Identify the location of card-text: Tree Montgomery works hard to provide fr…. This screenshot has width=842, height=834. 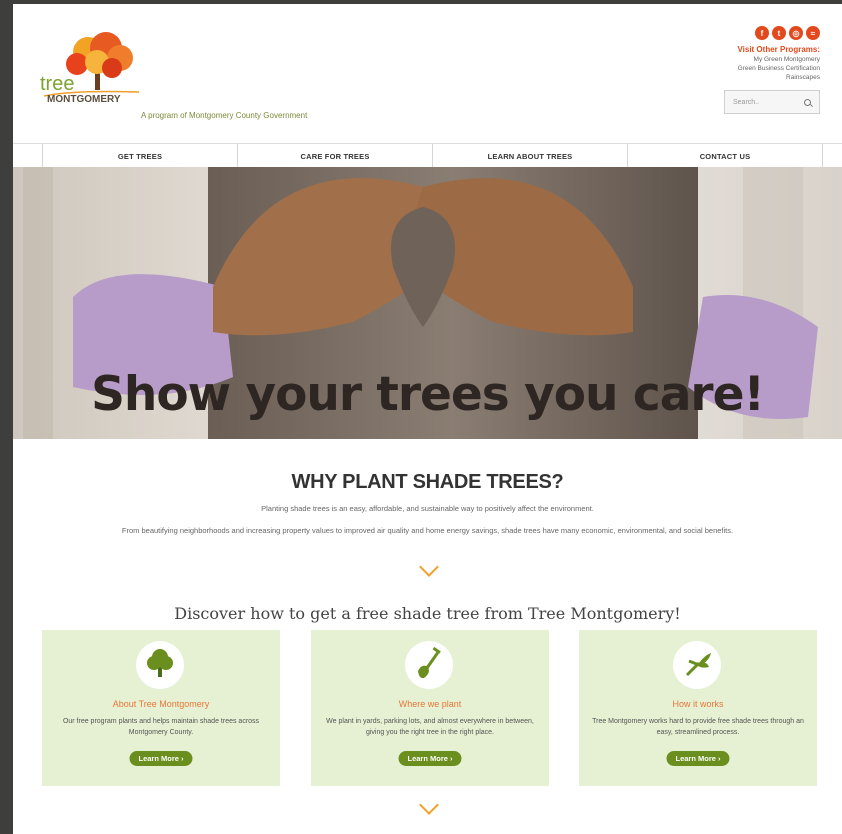
(698, 727).